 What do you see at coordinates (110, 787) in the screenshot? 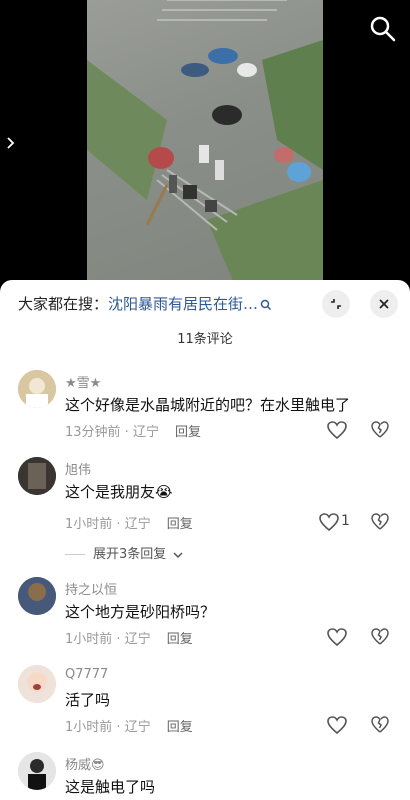
I see `comment-text: 这是触电了吗` at bounding box center [110, 787].